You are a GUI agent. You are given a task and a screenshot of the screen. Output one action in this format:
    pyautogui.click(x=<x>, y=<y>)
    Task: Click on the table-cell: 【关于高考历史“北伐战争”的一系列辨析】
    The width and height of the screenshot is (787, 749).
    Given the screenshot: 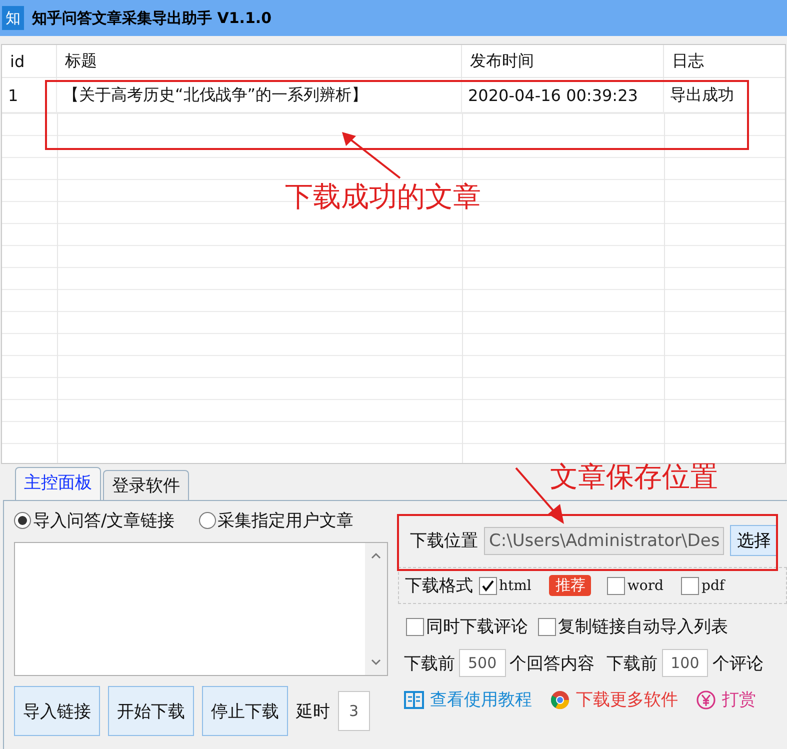 What is the action you would take?
    pyautogui.click(x=259, y=95)
    